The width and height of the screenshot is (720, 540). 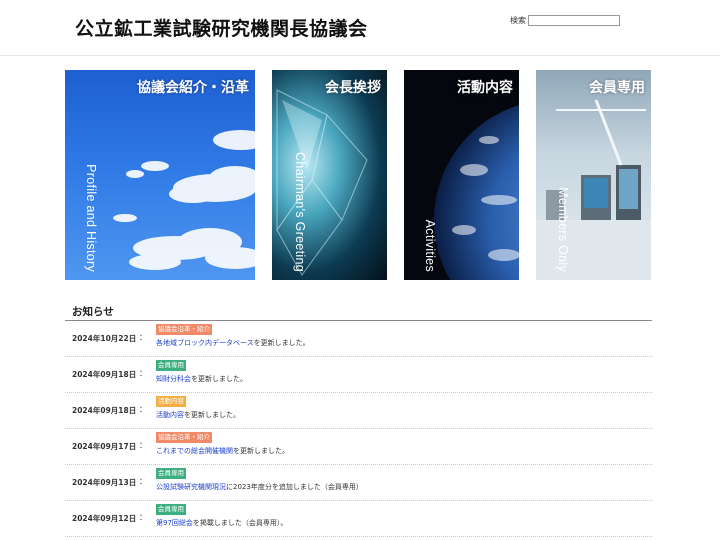 What do you see at coordinates (191, 487) in the screenshot?
I see `news-link: 公設試験研究機関現況` at bounding box center [191, 487].